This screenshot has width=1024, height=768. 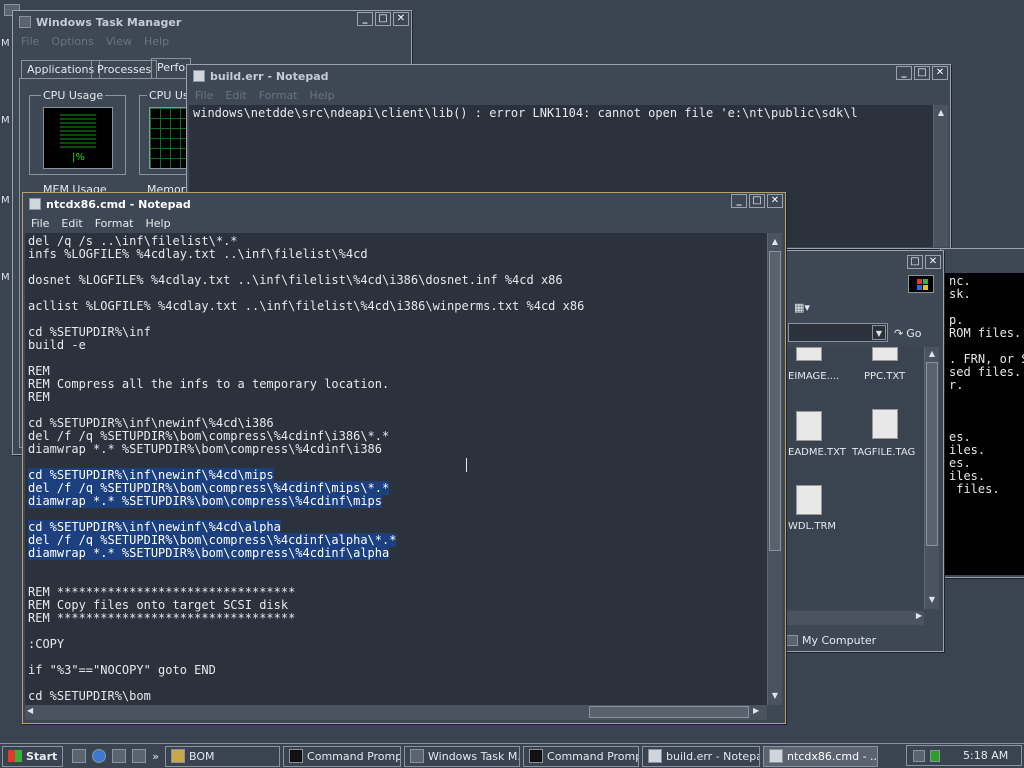 What do you see at coordinates (884, 376) in the screenshot?
I see `file-name: PPC.TXT` at bounding box center [884, 376].